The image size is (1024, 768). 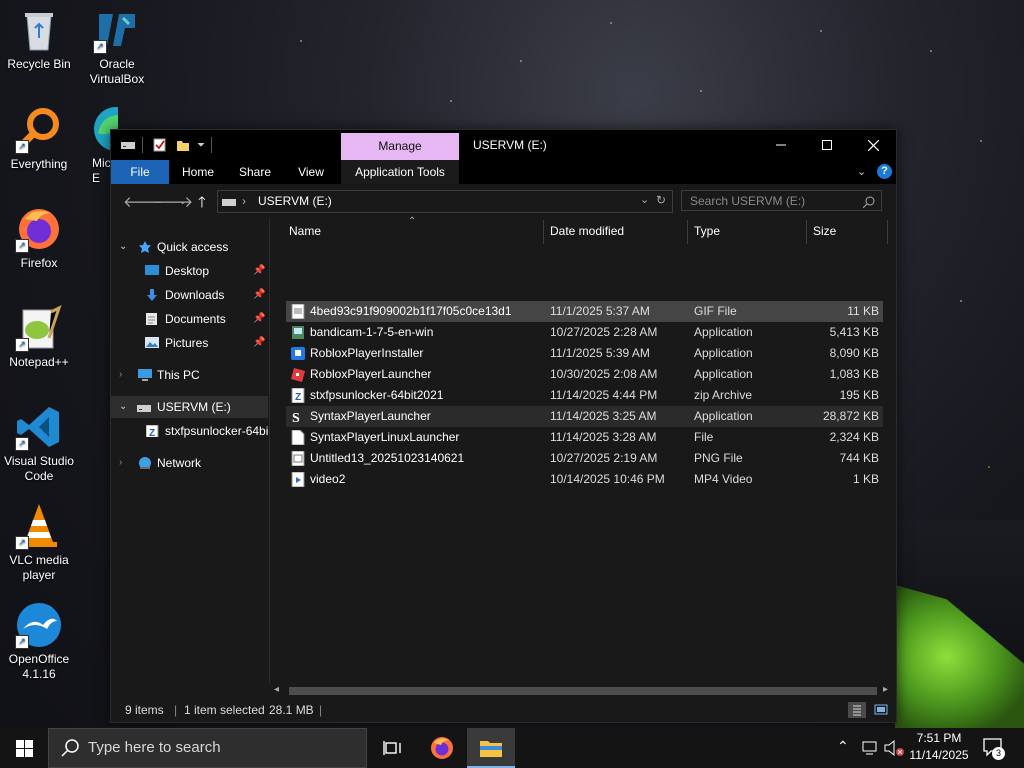 I want to click on breadcrumb-drive: USERVM (E:), so click(x=295, y=201).